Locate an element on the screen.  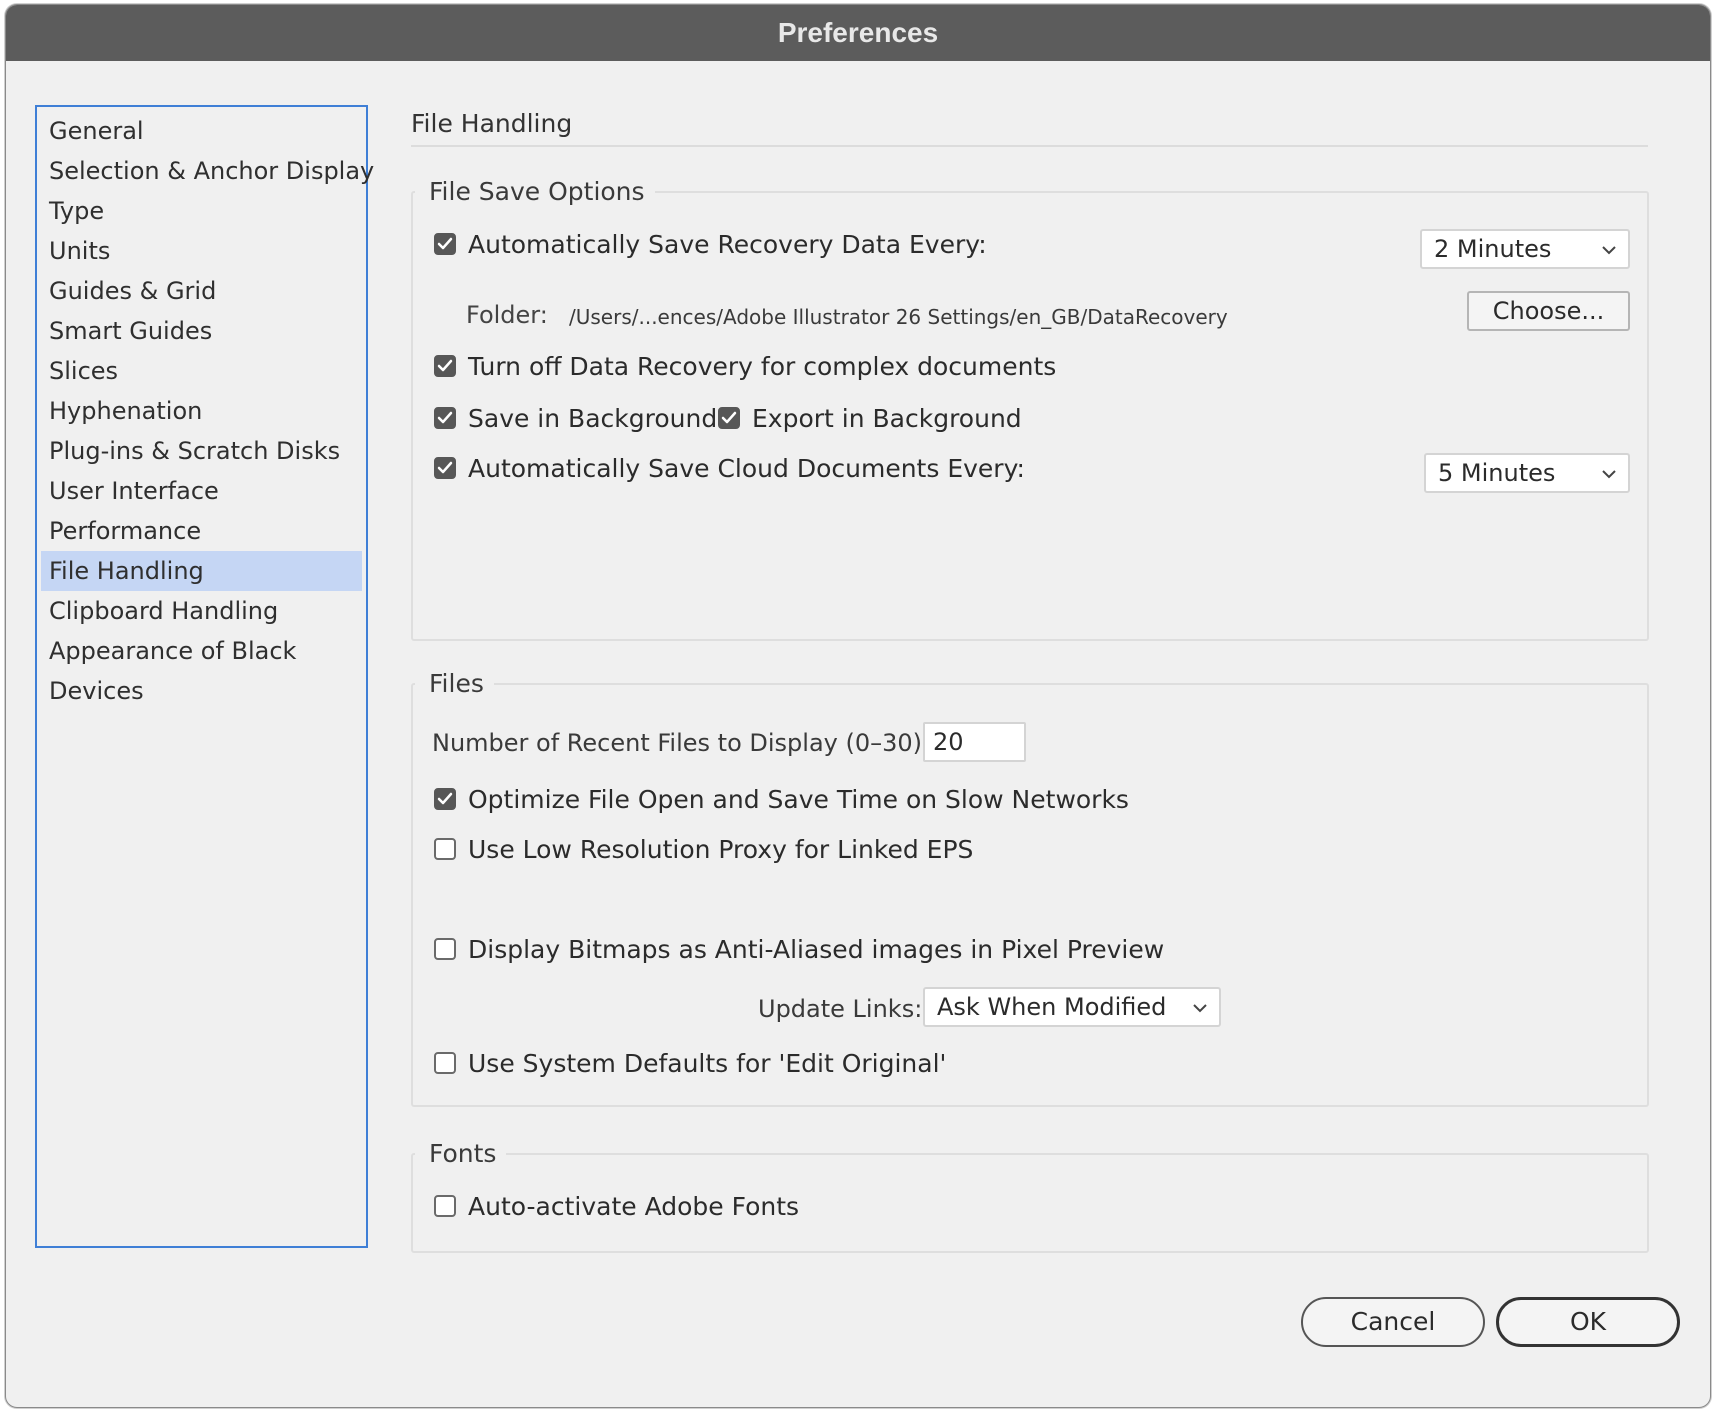
low-res-proxy-checkbox is located at coordinates (445, 849).